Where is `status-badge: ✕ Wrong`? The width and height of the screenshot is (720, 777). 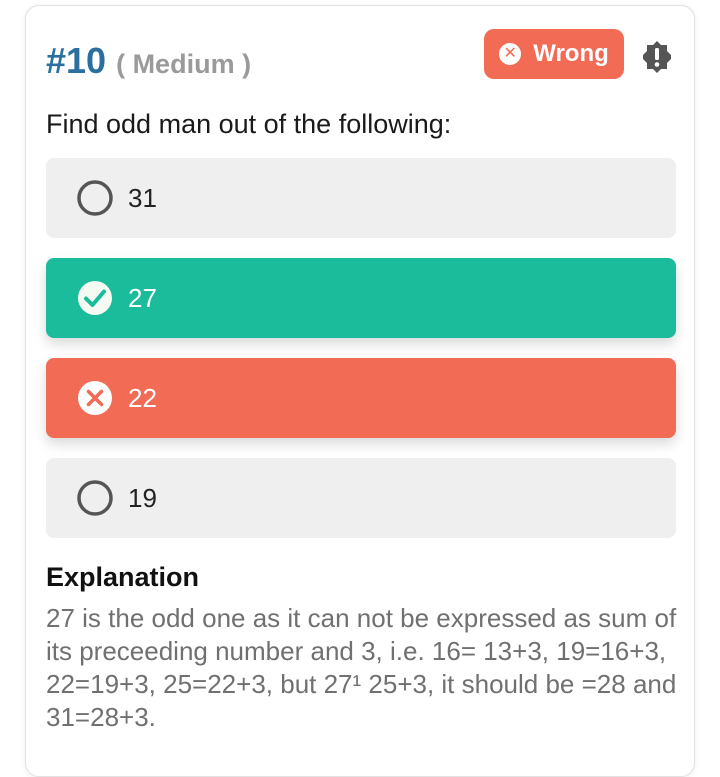 status-badge: ✕ Wrong is located at coordinates (554, 54).